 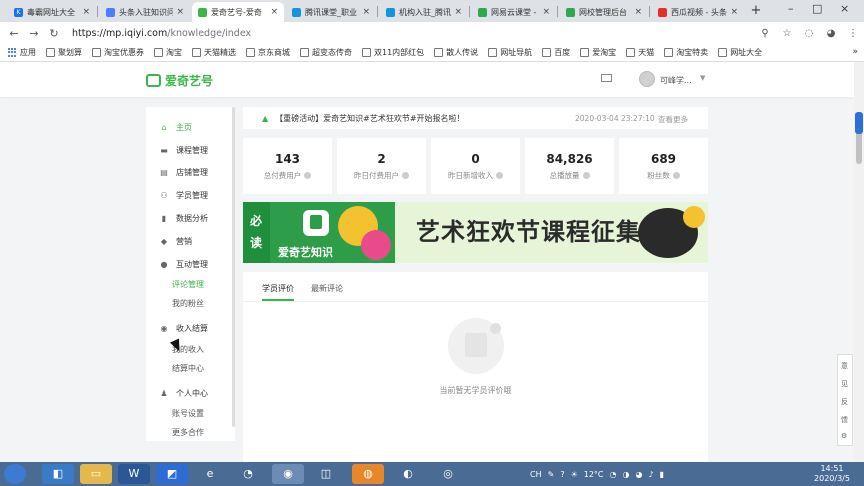 I want to click on extension-icon: ◌, so click(x=809, y=33).